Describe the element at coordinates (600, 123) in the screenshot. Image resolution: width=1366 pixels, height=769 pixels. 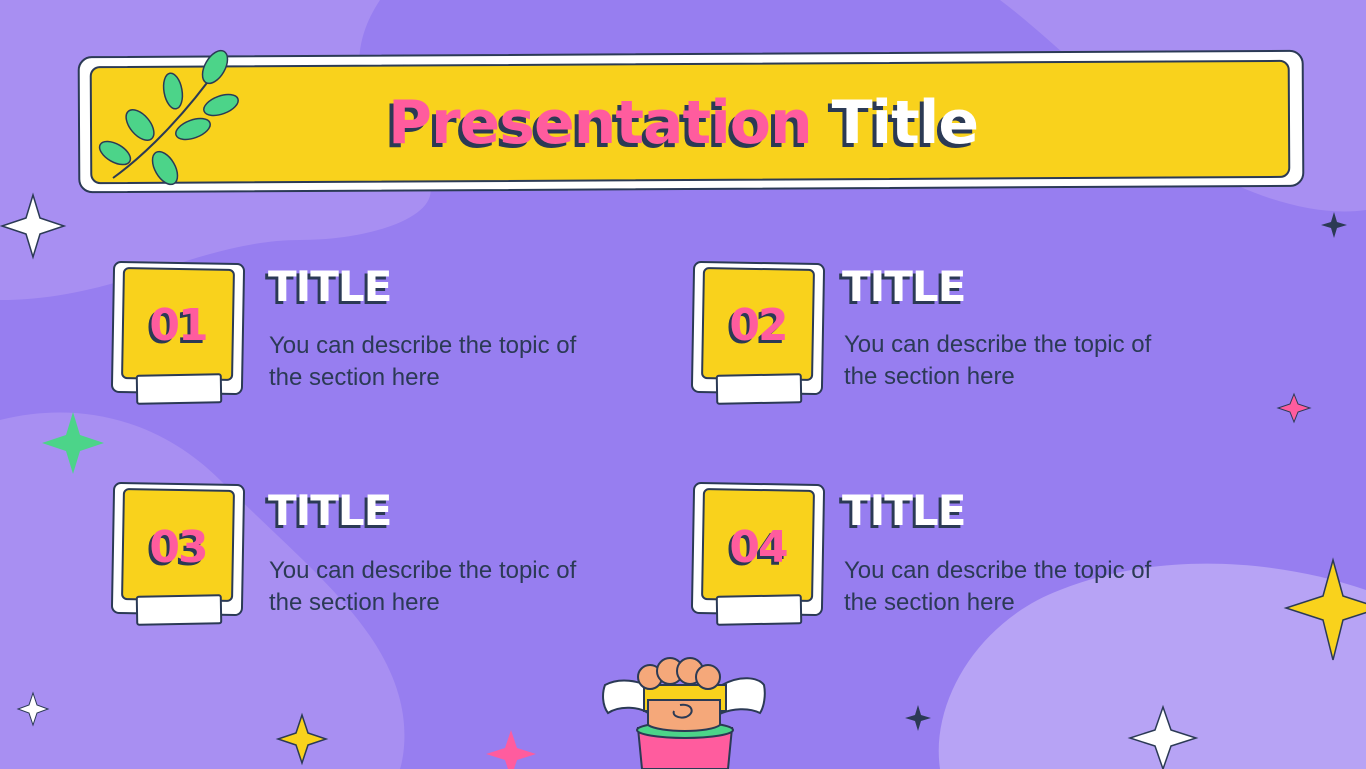
I see `title-part-1: Presentation` at that location.